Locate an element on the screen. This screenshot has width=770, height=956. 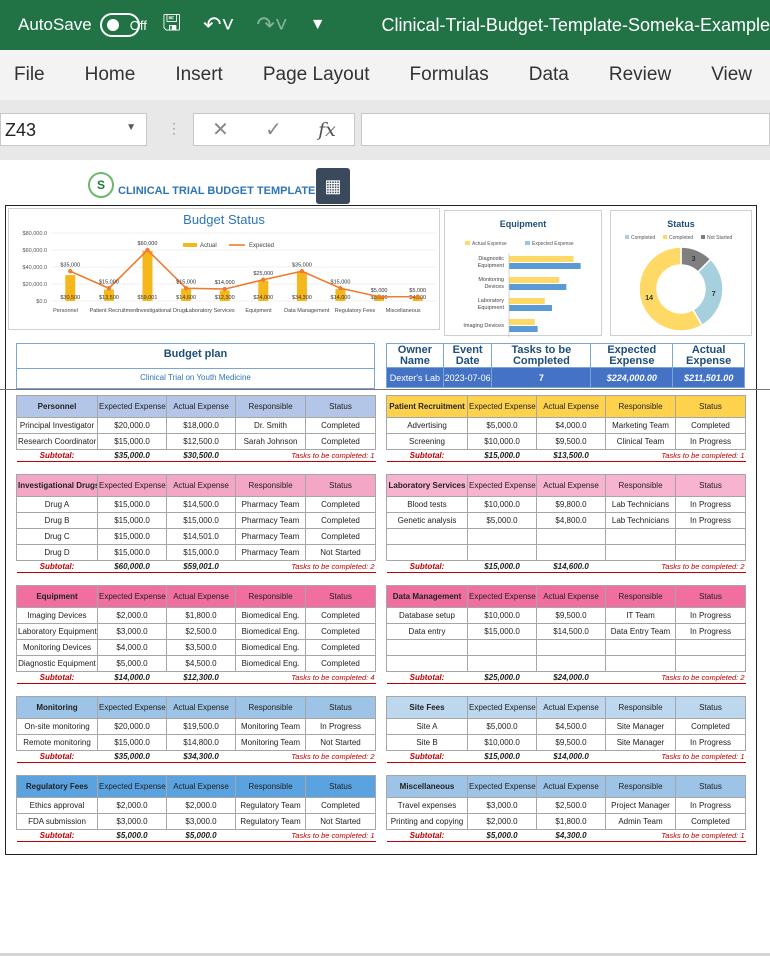
table-cell: Drug C is located at coordinates (57, 536).